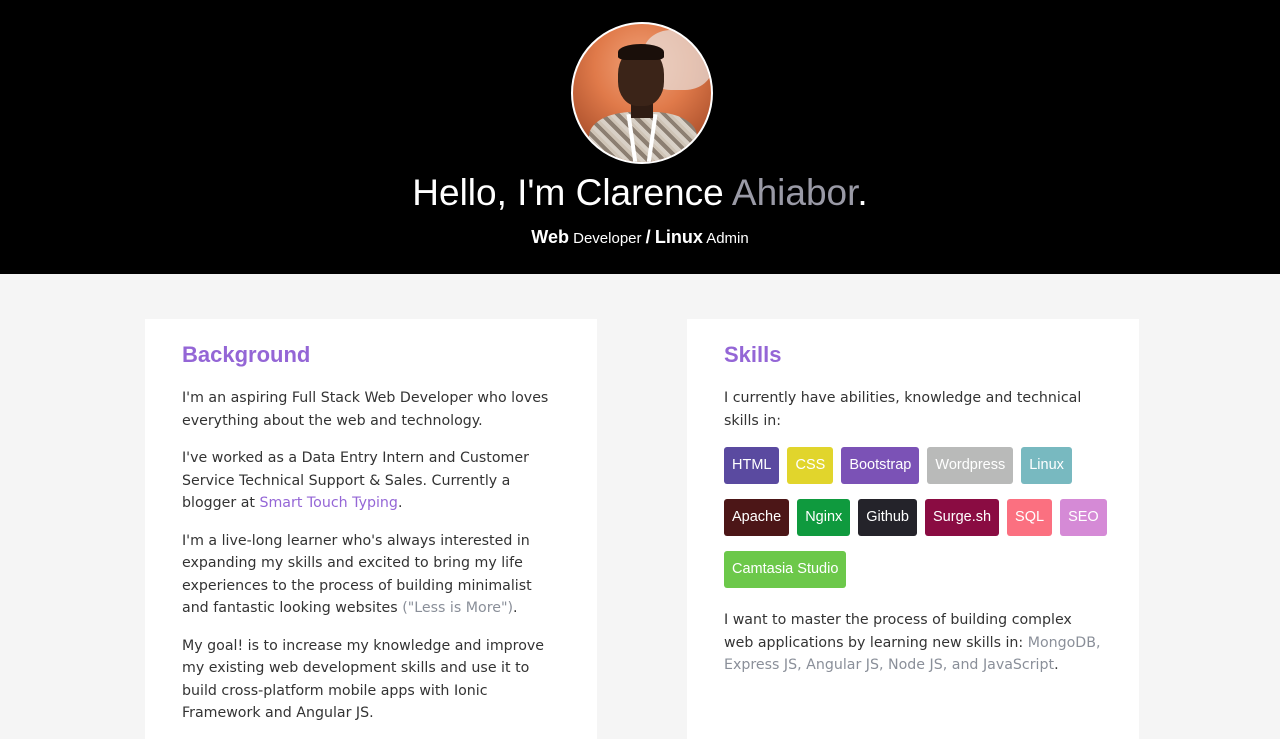 This screenshot has width=1280, height=739. What do you see at coordinates (824, 517) in the screenshot?
I see `skill-badge: Nginx` at bounding box center [824, 517].